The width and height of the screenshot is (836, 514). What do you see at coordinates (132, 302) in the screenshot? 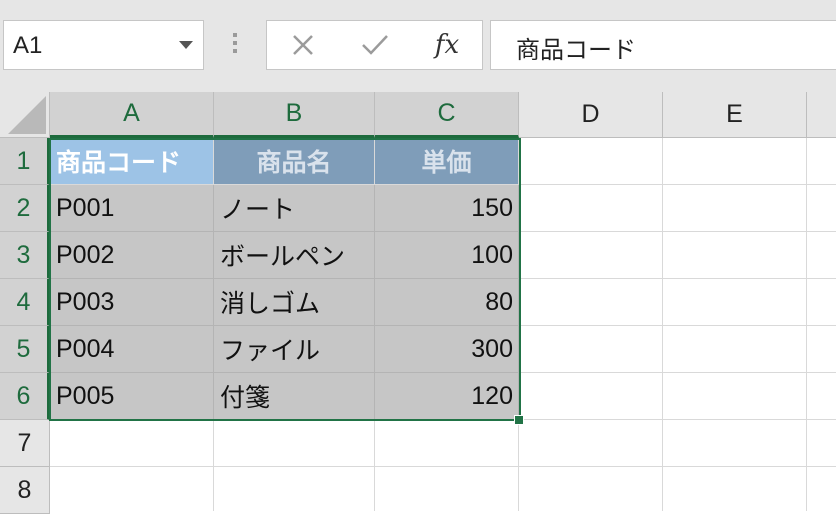
I see `cell-a4: P003` at bounding box center [132, 302].